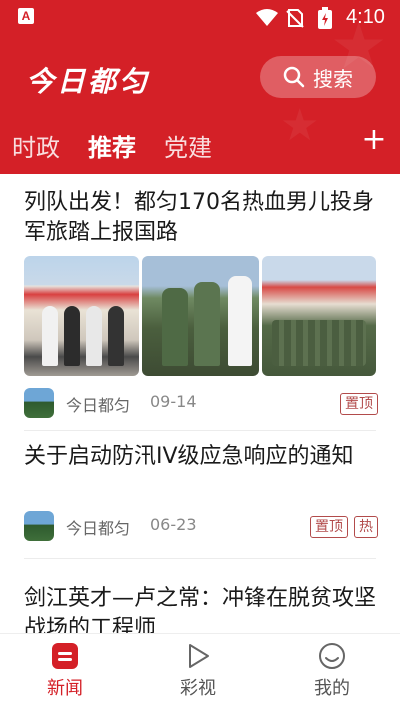  Describe the element at coordinates (112, 145) in the screenshot. I see `tab-tuijian: 推荐` at that location.